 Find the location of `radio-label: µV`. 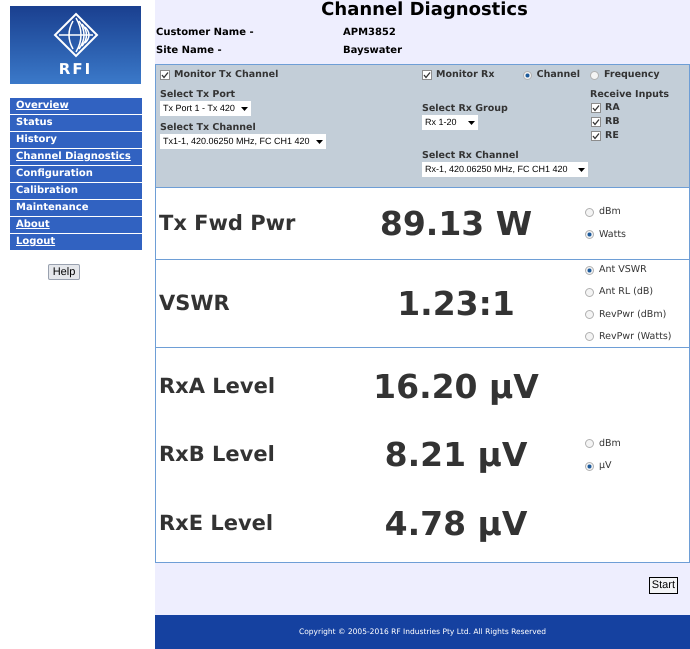

radio-label: µV is located at coordinates (605, 466).